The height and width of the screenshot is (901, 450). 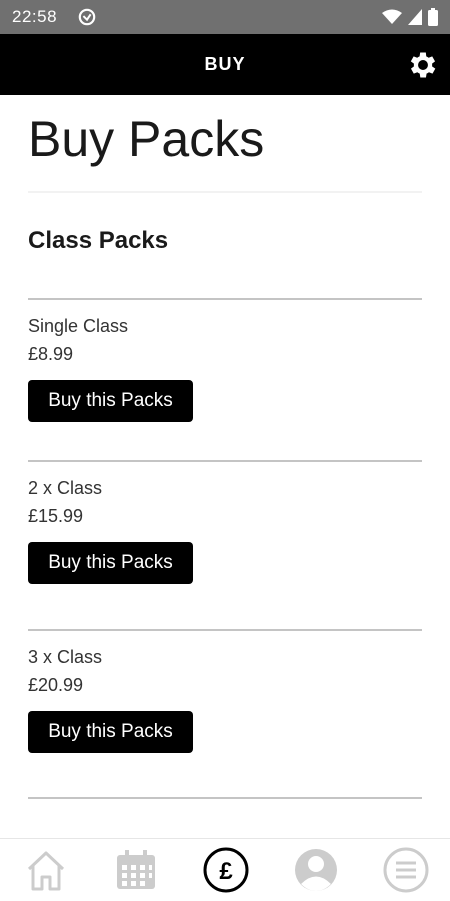 What do you see at coordinates (406, 870) in the screenshot?
I see `menu-icon` at bounding box center [406, 870].